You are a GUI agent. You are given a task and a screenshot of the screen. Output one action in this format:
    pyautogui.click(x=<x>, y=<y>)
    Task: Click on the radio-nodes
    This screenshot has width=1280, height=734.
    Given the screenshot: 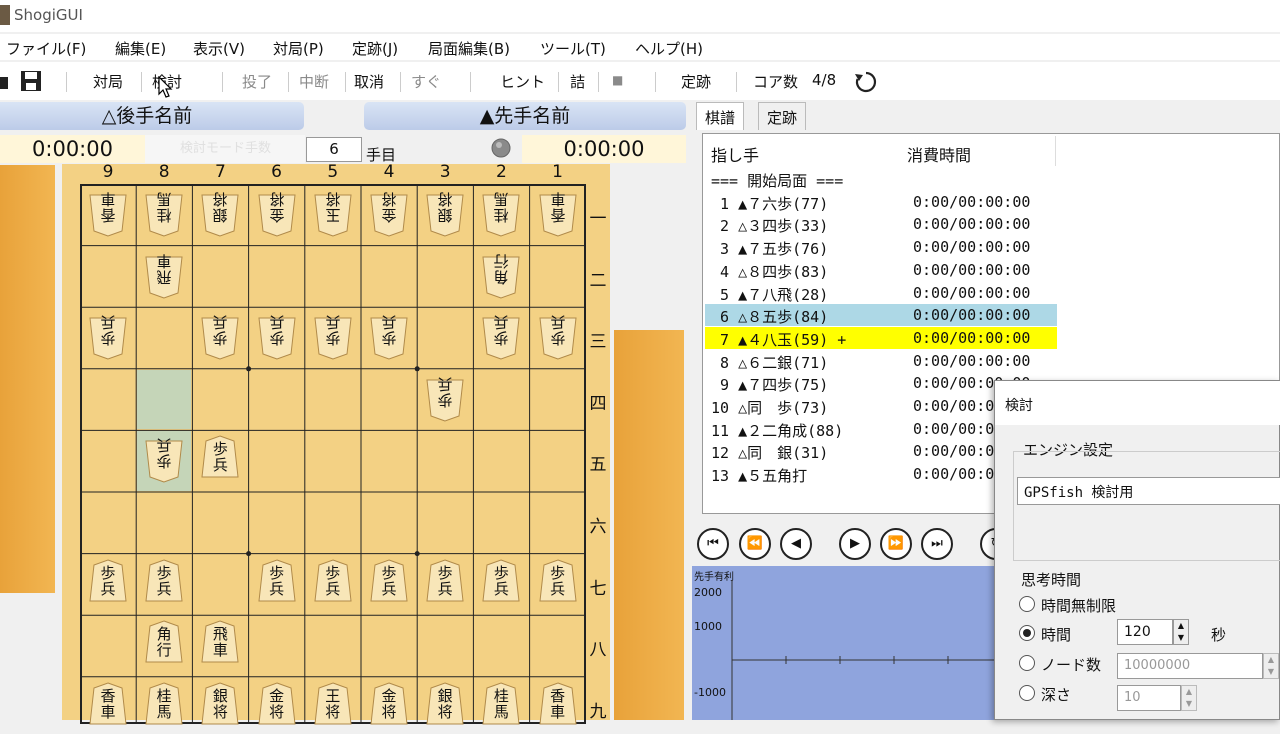 What is the action you would take?
    pyautogui.click(x=1027, y=663)
    